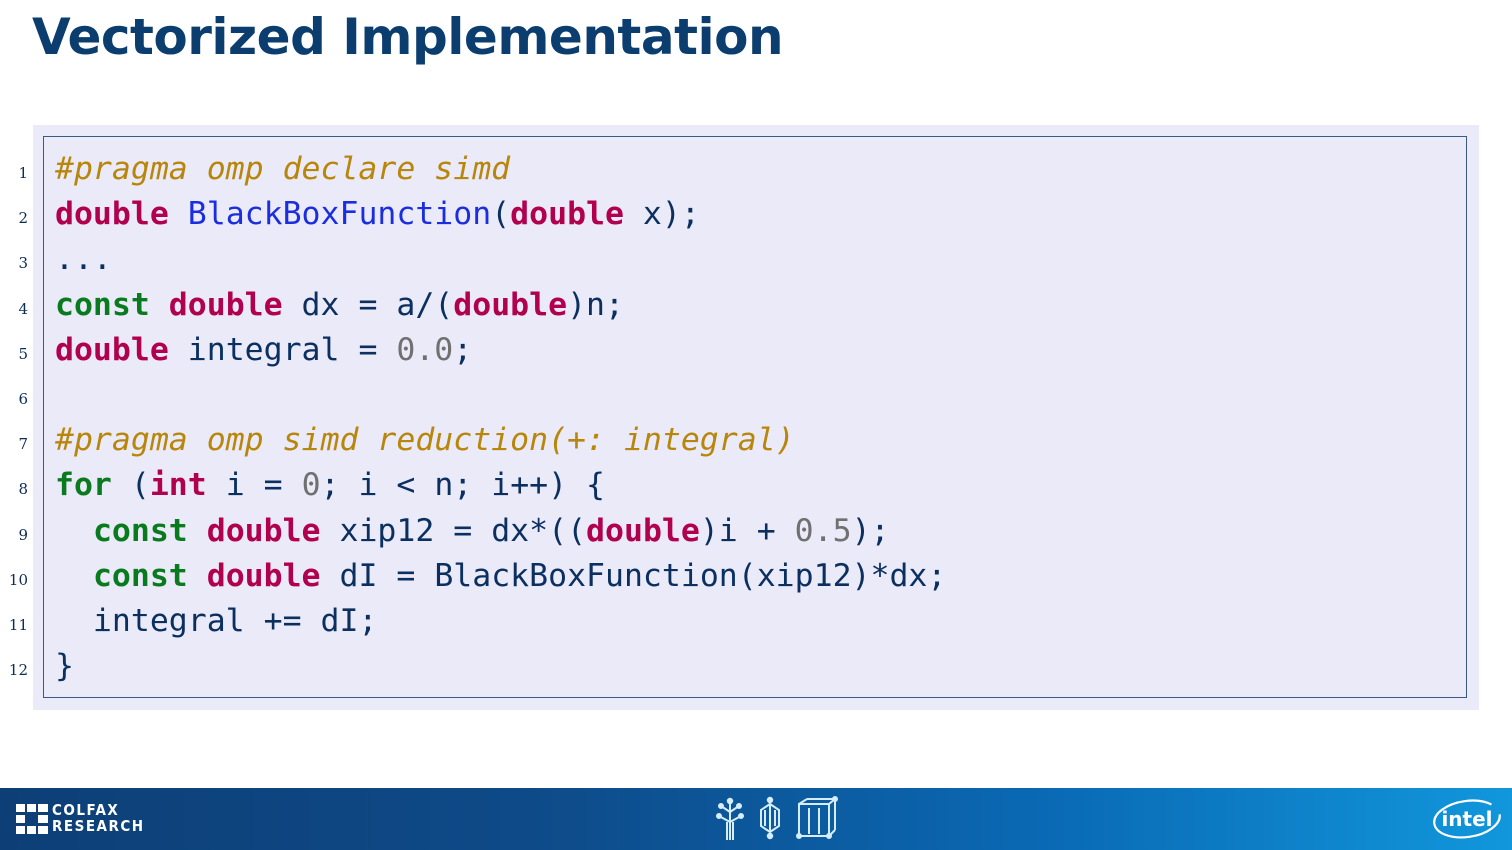  Describe the element at coordinates (330, 485) in the screenshot. I see `code-text: for (int i = 0; i < n; i++) {` at that location.